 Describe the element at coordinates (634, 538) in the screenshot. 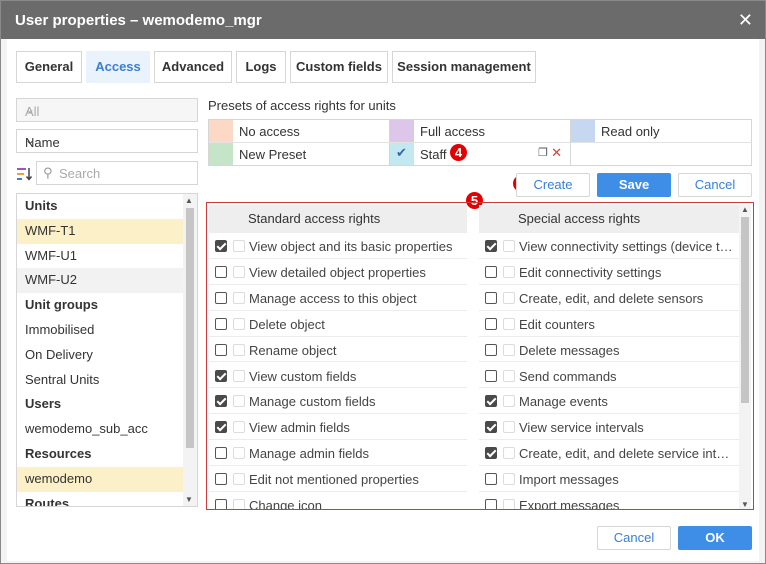

I see `cancel-button: Cancel` at that location.